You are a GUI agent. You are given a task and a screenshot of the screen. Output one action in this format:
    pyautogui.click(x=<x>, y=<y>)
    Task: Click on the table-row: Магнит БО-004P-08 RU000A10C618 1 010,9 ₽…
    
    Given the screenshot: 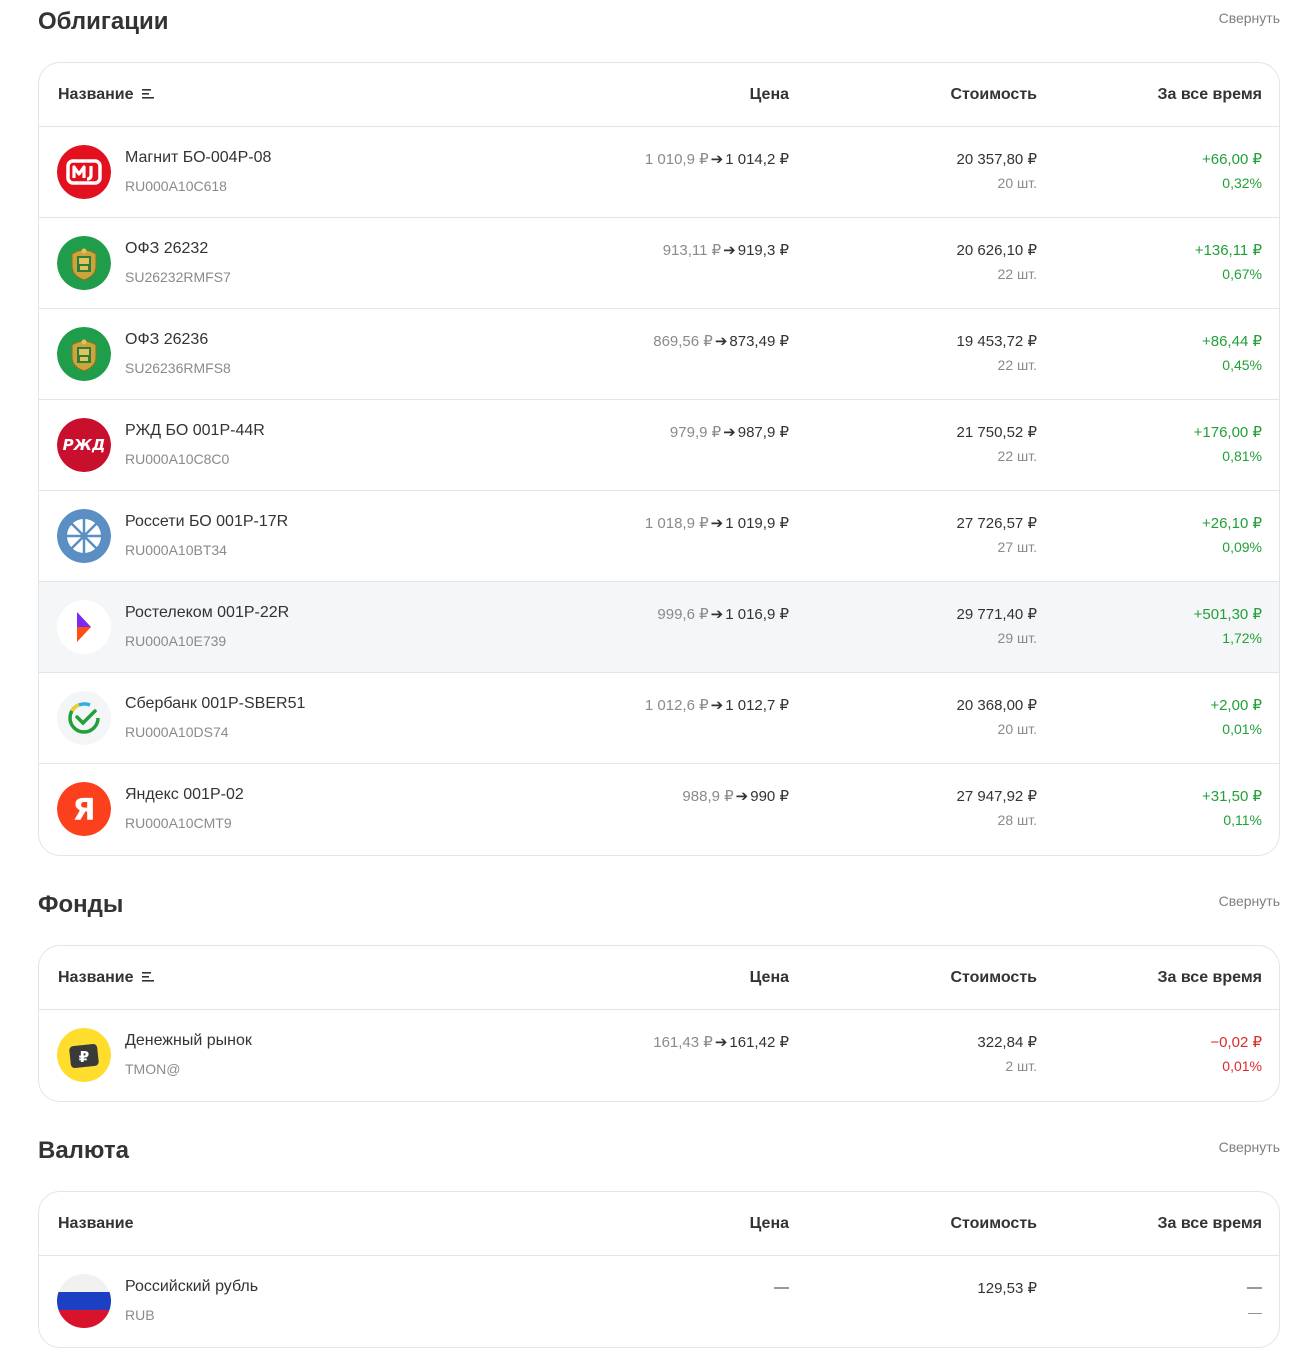 What is the action you would take?
    pyautogui.click(x=659, y=172)
    